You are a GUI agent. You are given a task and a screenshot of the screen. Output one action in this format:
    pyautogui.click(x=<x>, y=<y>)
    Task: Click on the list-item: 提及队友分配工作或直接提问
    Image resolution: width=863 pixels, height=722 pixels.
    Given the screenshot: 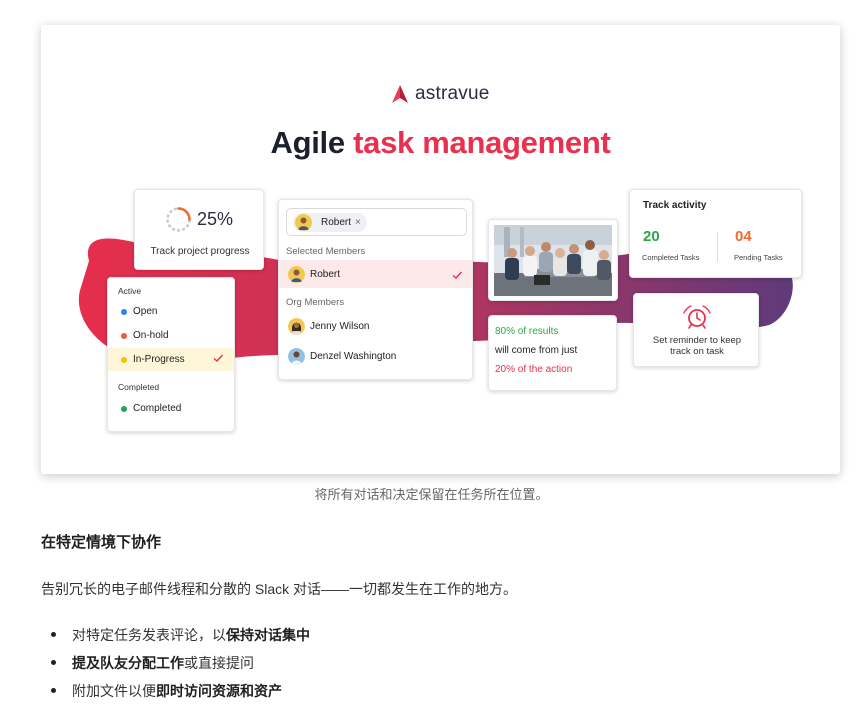 What is the action you would take?
    pyautogui.click(x=180, y=667)
    